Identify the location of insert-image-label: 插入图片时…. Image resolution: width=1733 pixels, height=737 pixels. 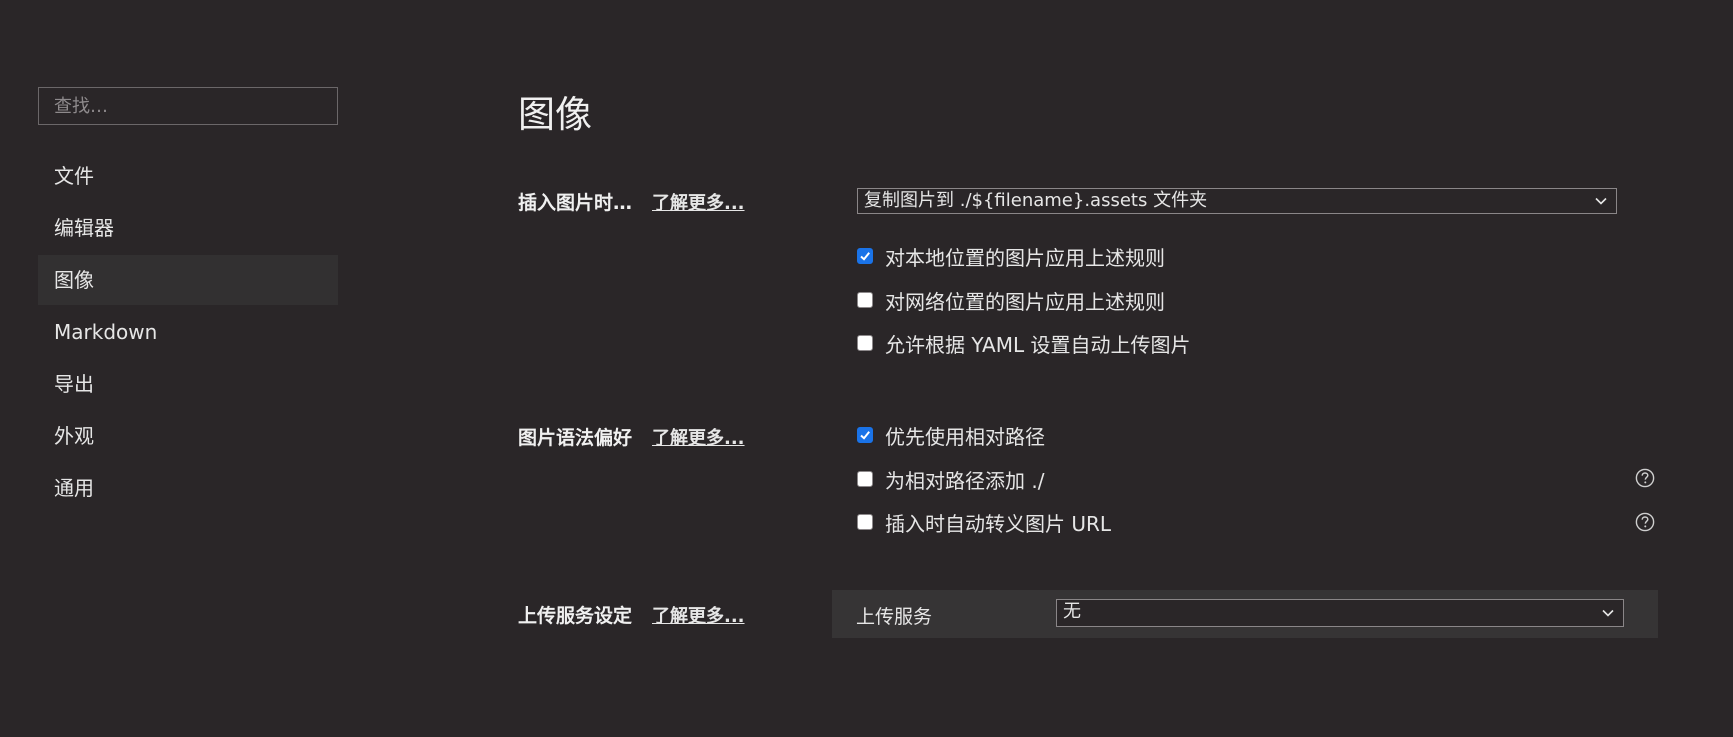
(575, 203).